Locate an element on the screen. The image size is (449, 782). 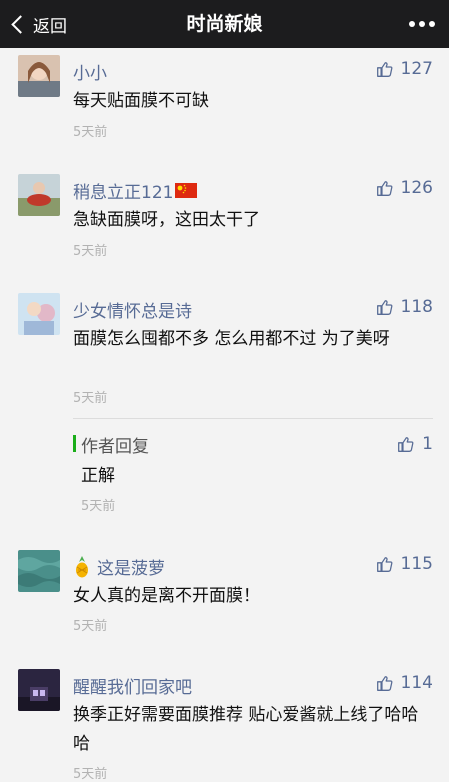
comment-text: 换季正好需要面膜推荐 贴心爱酱就上线了哈哈哈 is located at coordinates (246, 729).